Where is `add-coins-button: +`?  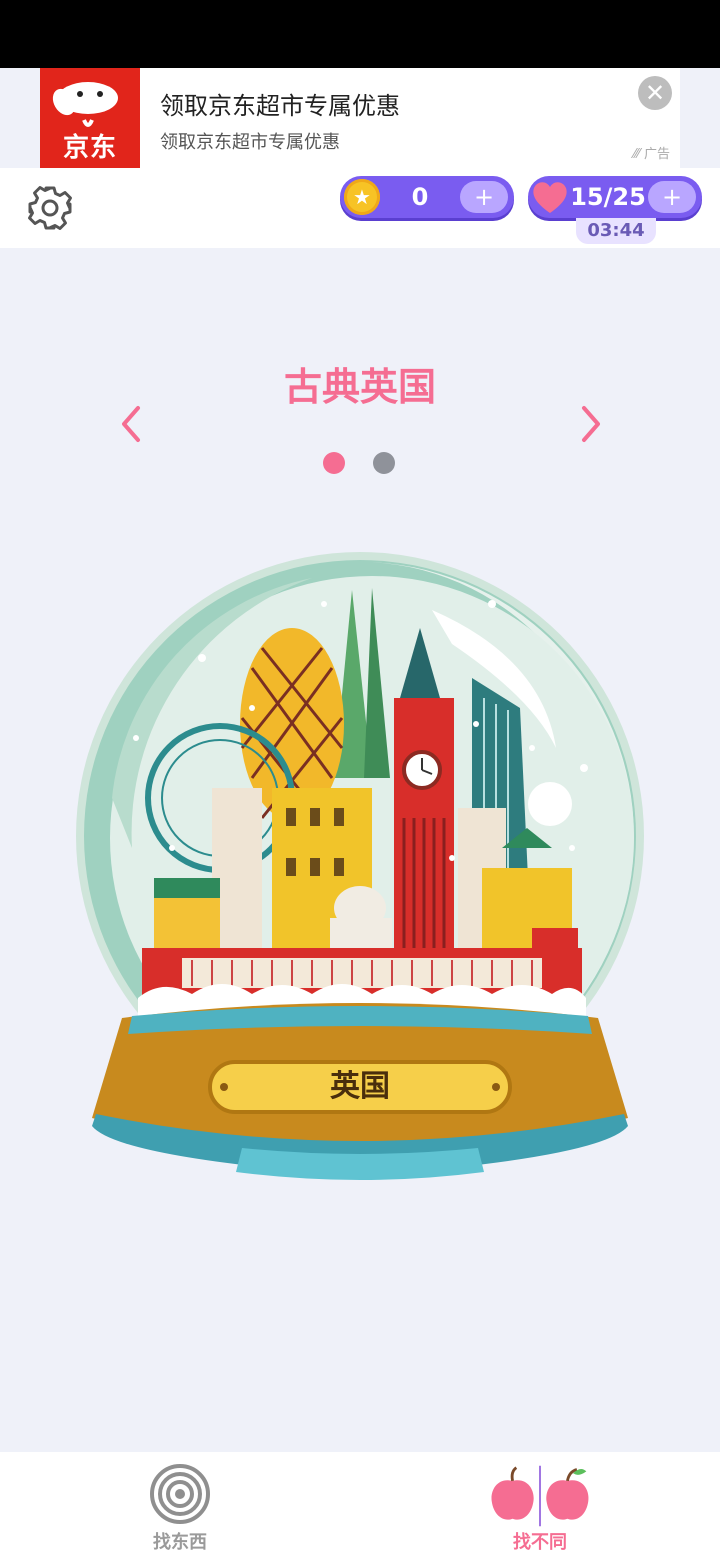
add-coins-button: + is located at coordinates (484, 197).